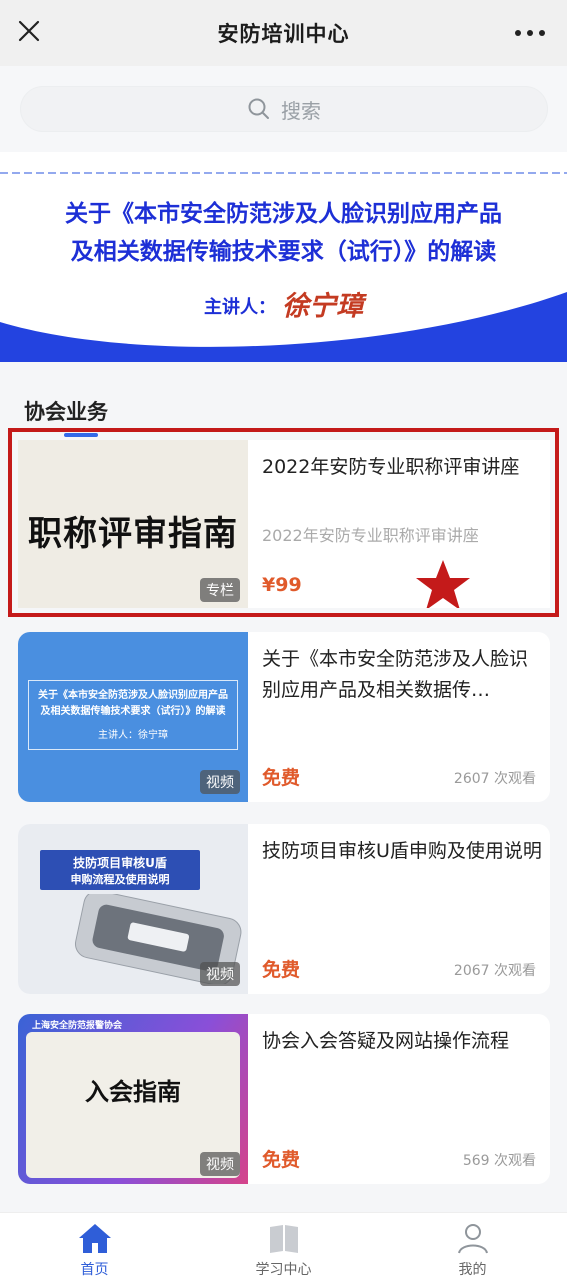 This screenshot has width=567, height=1285. I want to click on page-title: 安防培训中心, so click(283, 34).